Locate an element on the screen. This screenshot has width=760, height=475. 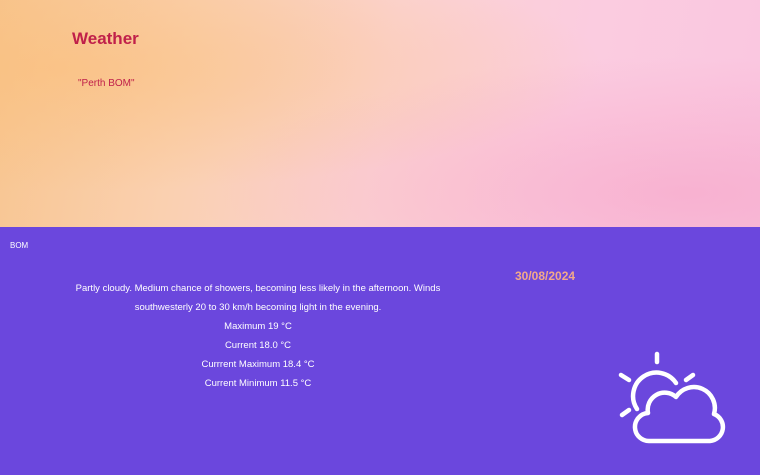
forecast-date: 30/08/2024 is located at coordinates (545, 276).